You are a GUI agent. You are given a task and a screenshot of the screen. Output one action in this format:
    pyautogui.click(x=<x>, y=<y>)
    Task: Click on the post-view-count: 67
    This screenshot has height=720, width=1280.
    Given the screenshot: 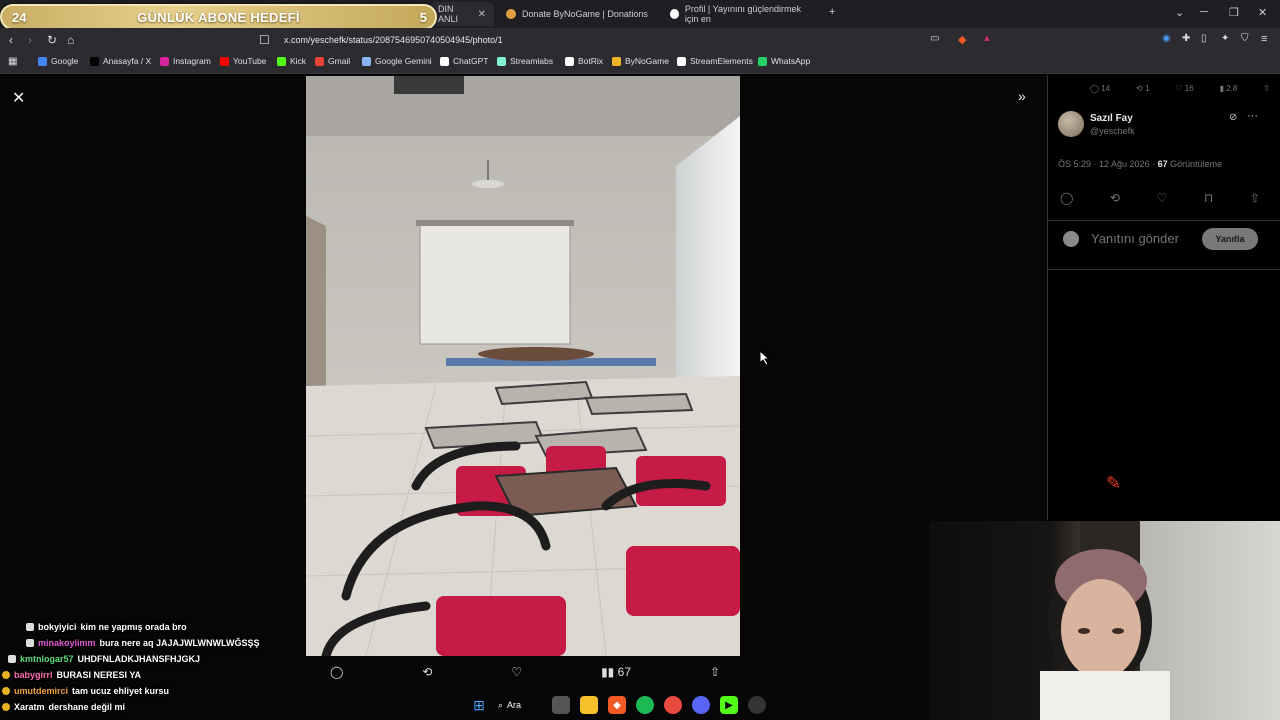 What is the action you would take?
    pyautogui.click(x=1162, y=164)
    